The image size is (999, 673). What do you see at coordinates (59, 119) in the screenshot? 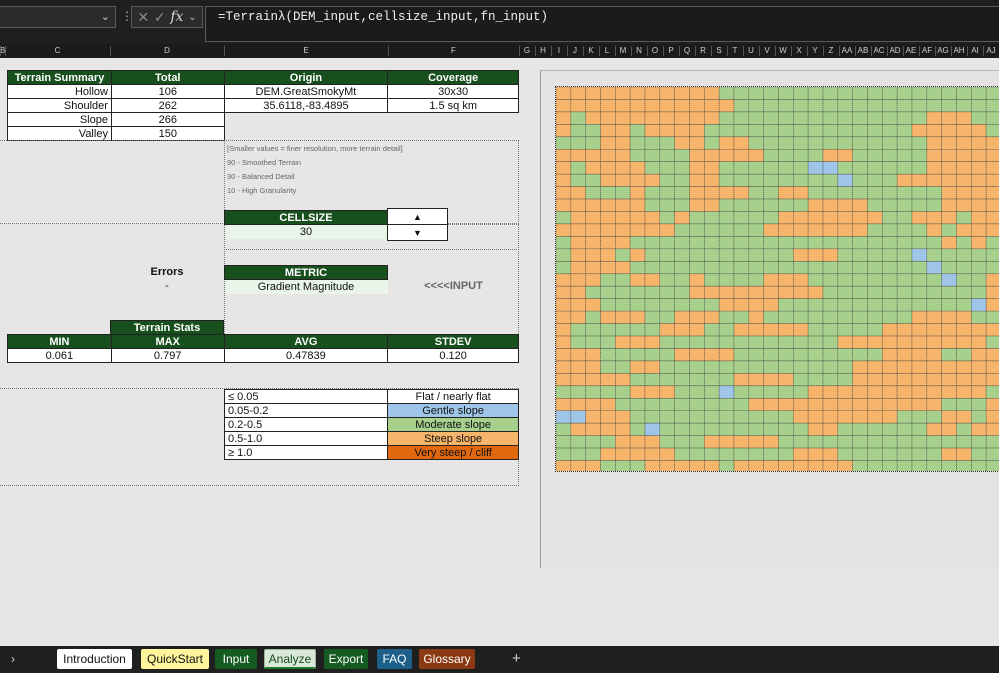
I see `summary-label: Slope` at bounding box center [59, 119].